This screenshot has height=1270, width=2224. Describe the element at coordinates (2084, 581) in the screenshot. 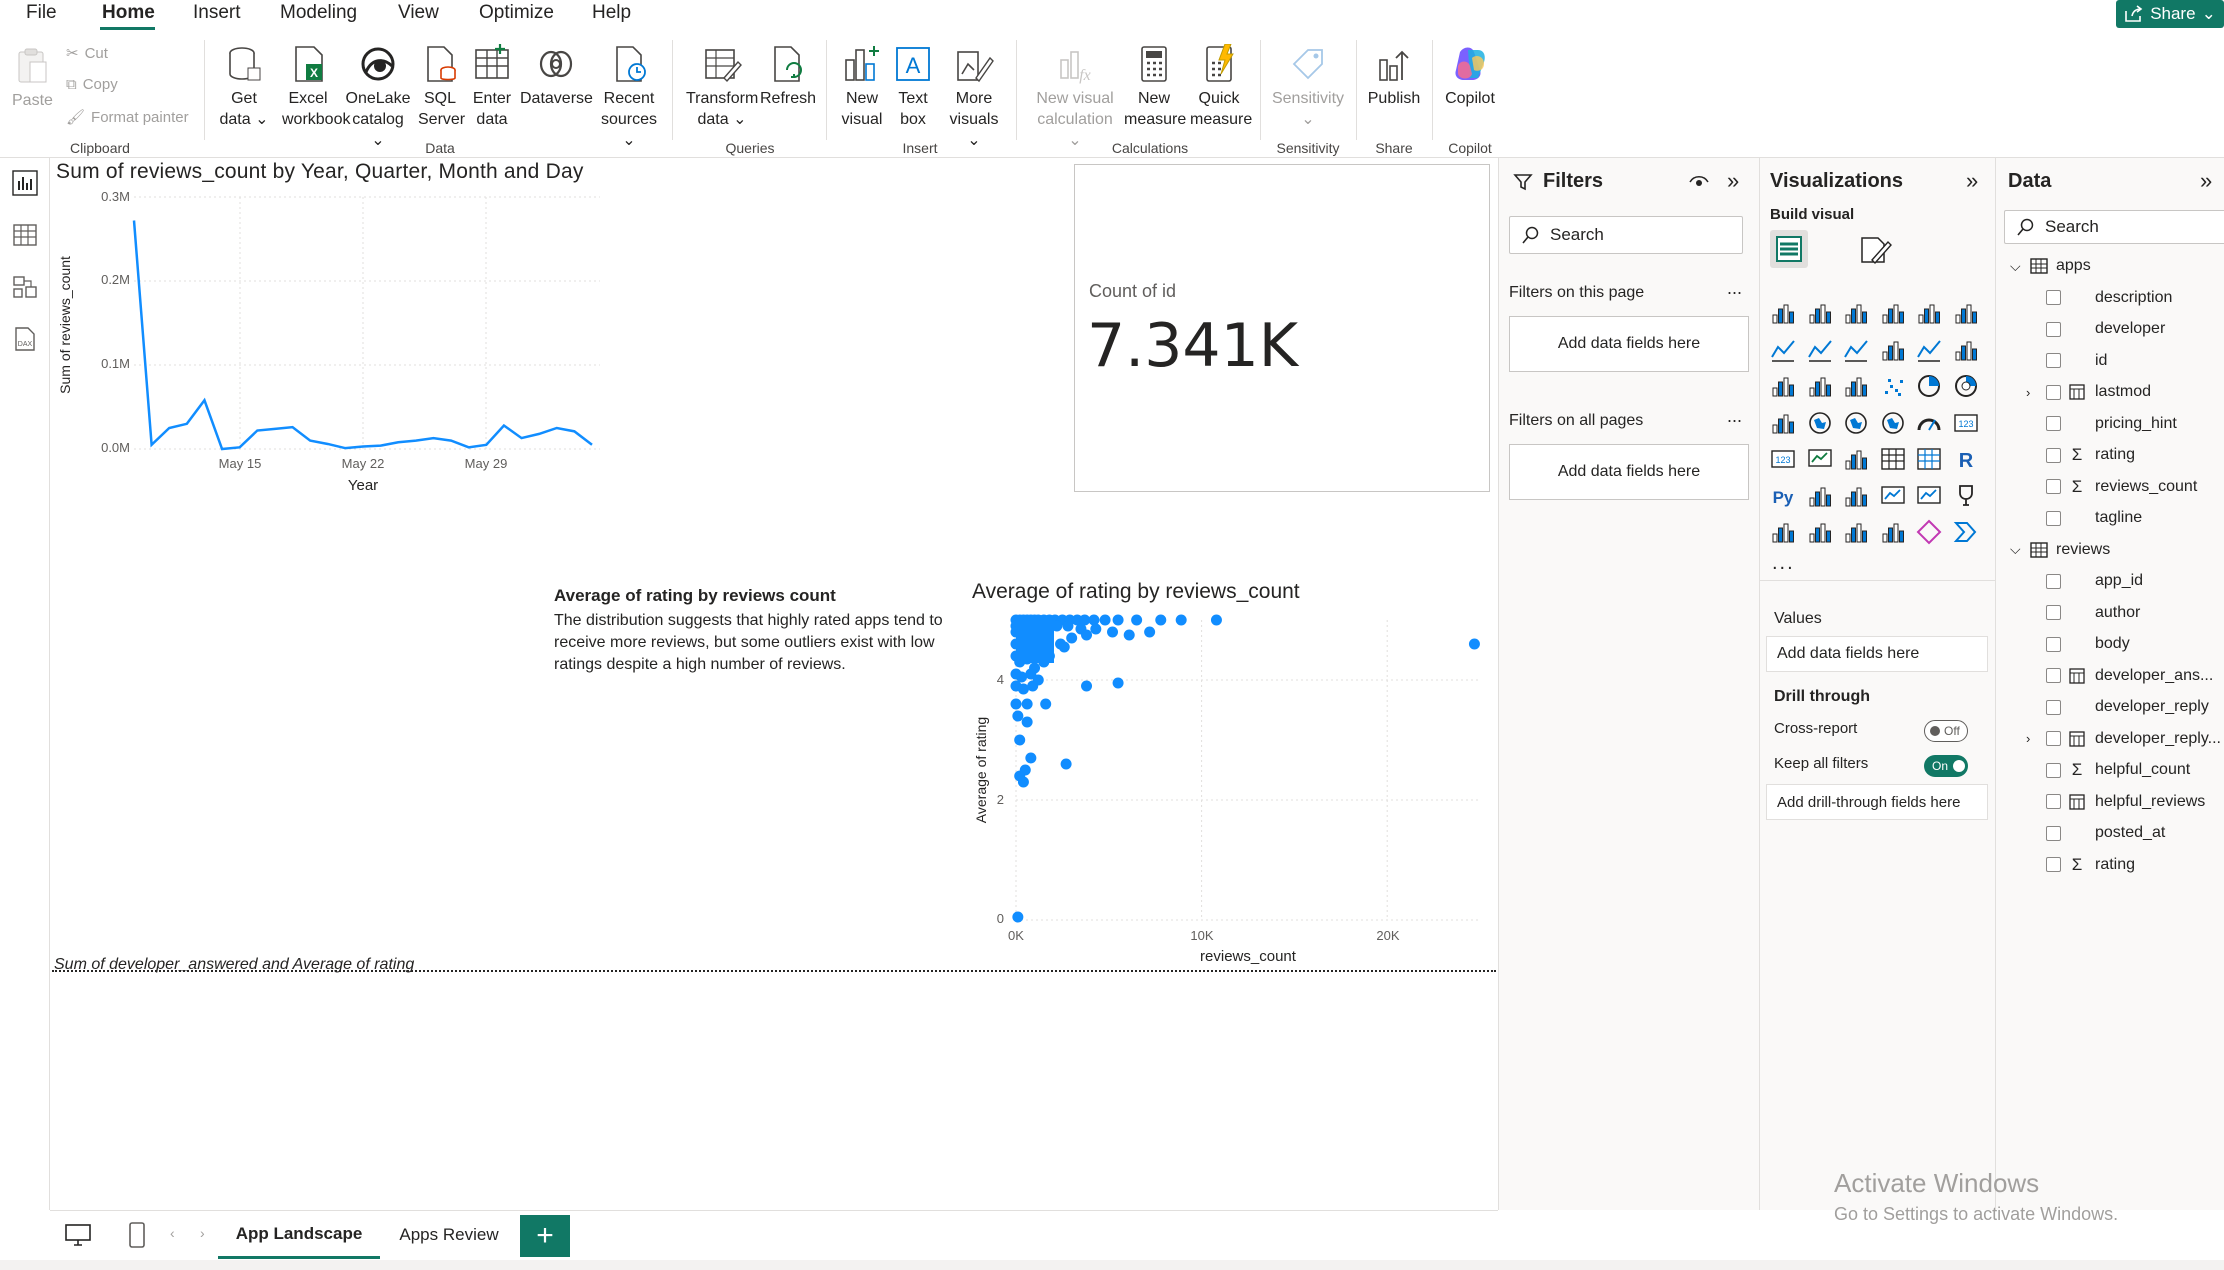

I see `field-item: app_id` at that location.